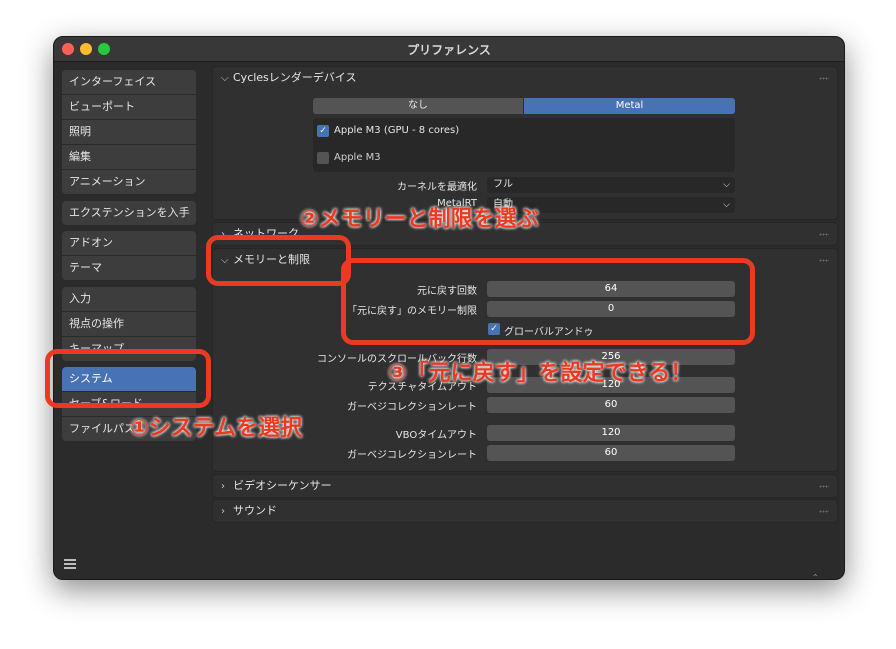 This screenshot has width=896, height=649. What do you see at coordinates (611, 405) in the screenshot?
I see `texture-gc-field: 60` at bounding box center [611, 405].